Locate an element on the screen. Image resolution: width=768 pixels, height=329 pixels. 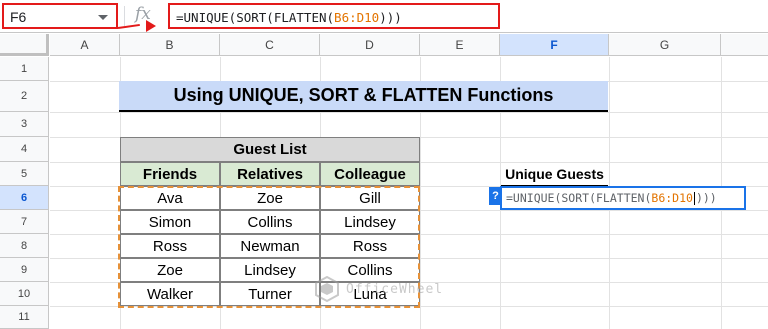
row-header-4: 4 is located at coordinates (24, 149).